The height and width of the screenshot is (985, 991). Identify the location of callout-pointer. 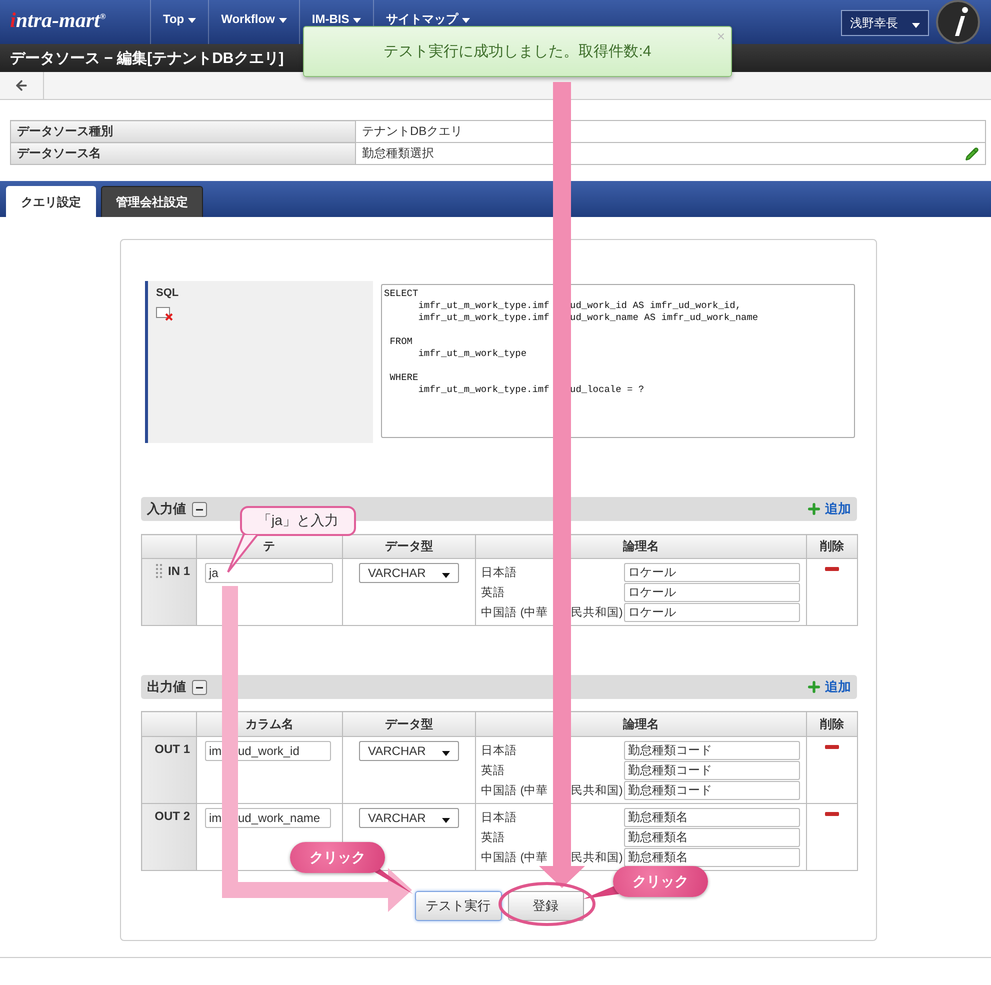
(243, 554).